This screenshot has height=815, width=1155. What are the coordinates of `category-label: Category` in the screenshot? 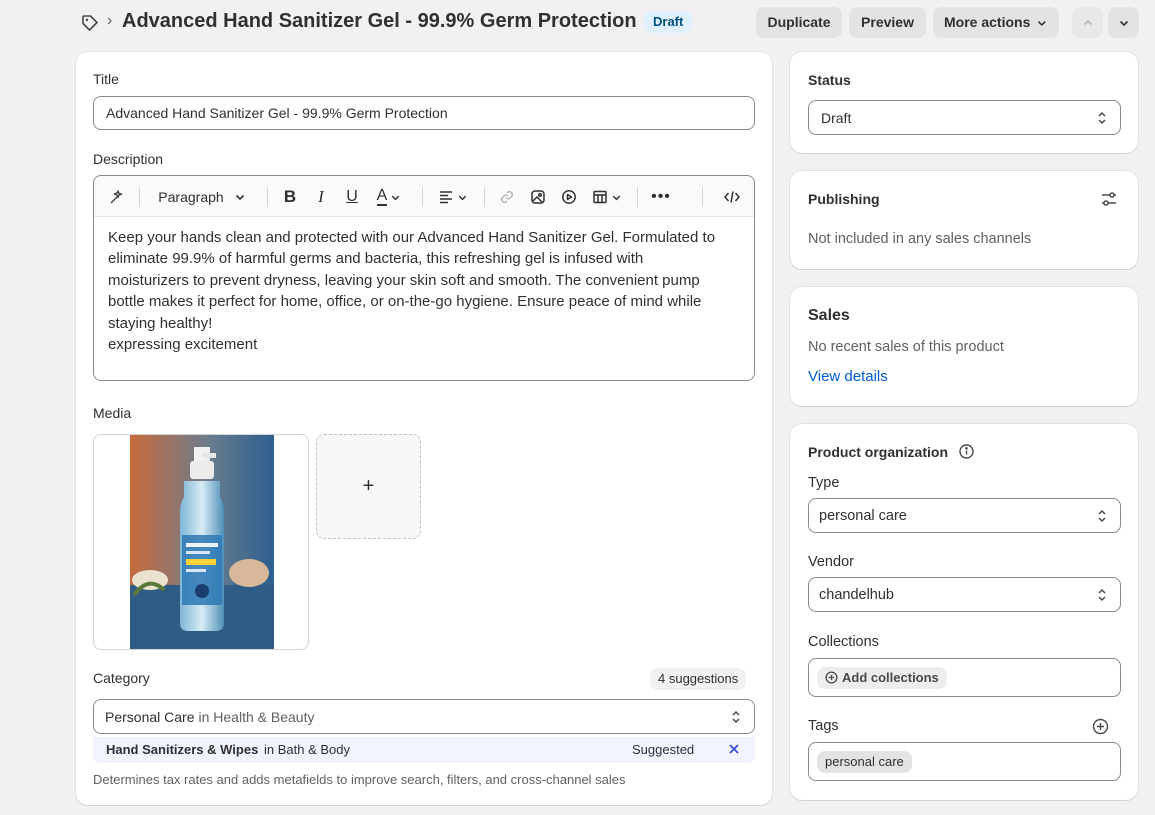 It's located at (121, 678).